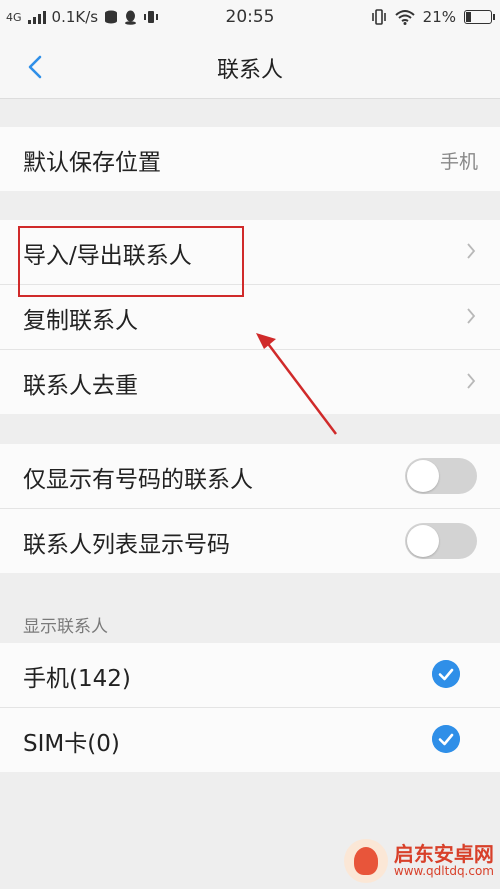 The image size is (500, 889). What do you see at coordinates (80, 321) in the screenshot?
I see `copy-contacts-label: 复制联系人` at bounding box center [80, 321].